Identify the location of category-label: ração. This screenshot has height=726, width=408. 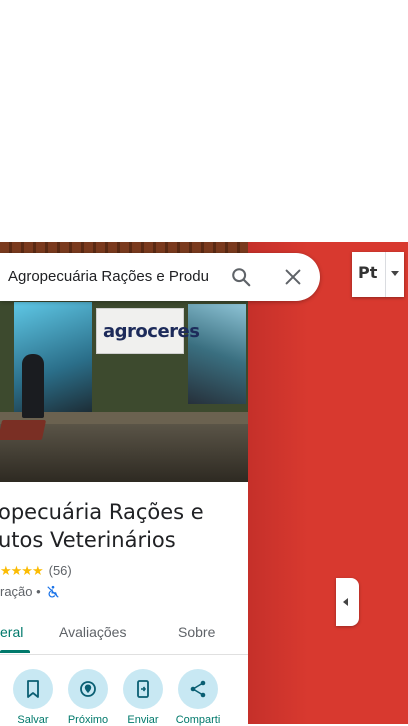
(16, 591).